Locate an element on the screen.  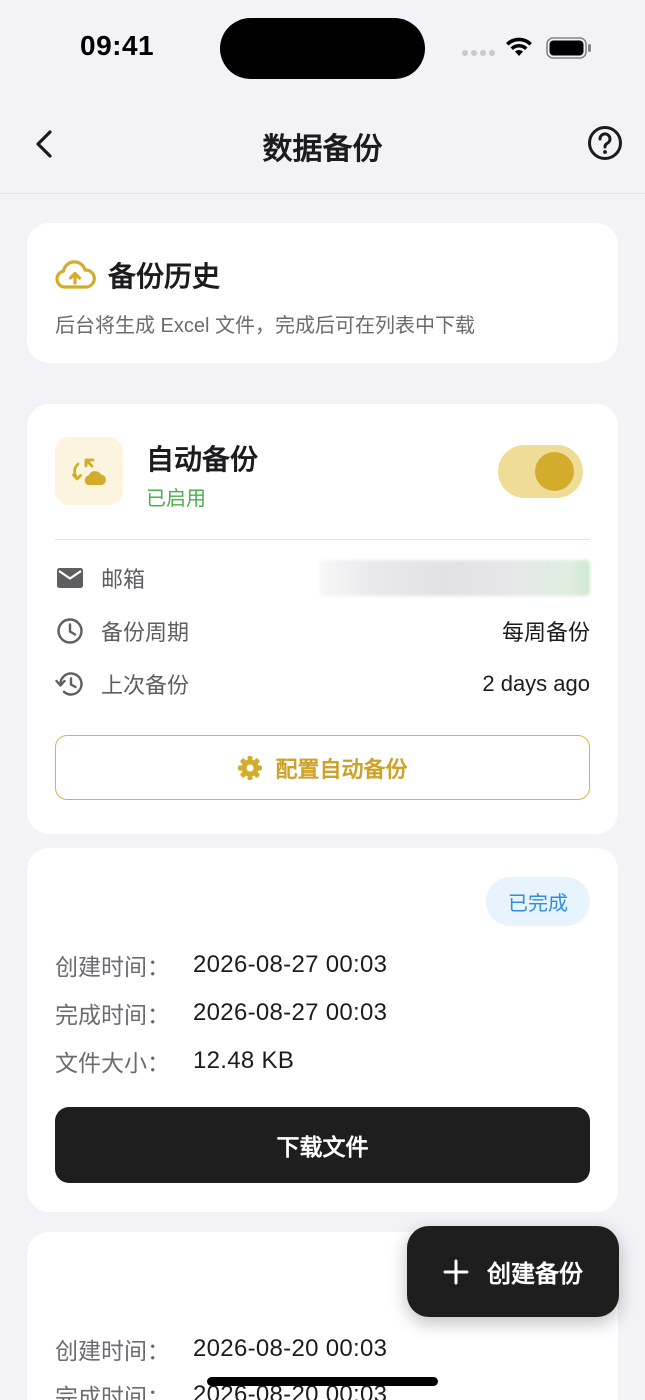
page-title: 数据备份 is located at coordinates (322, 149).